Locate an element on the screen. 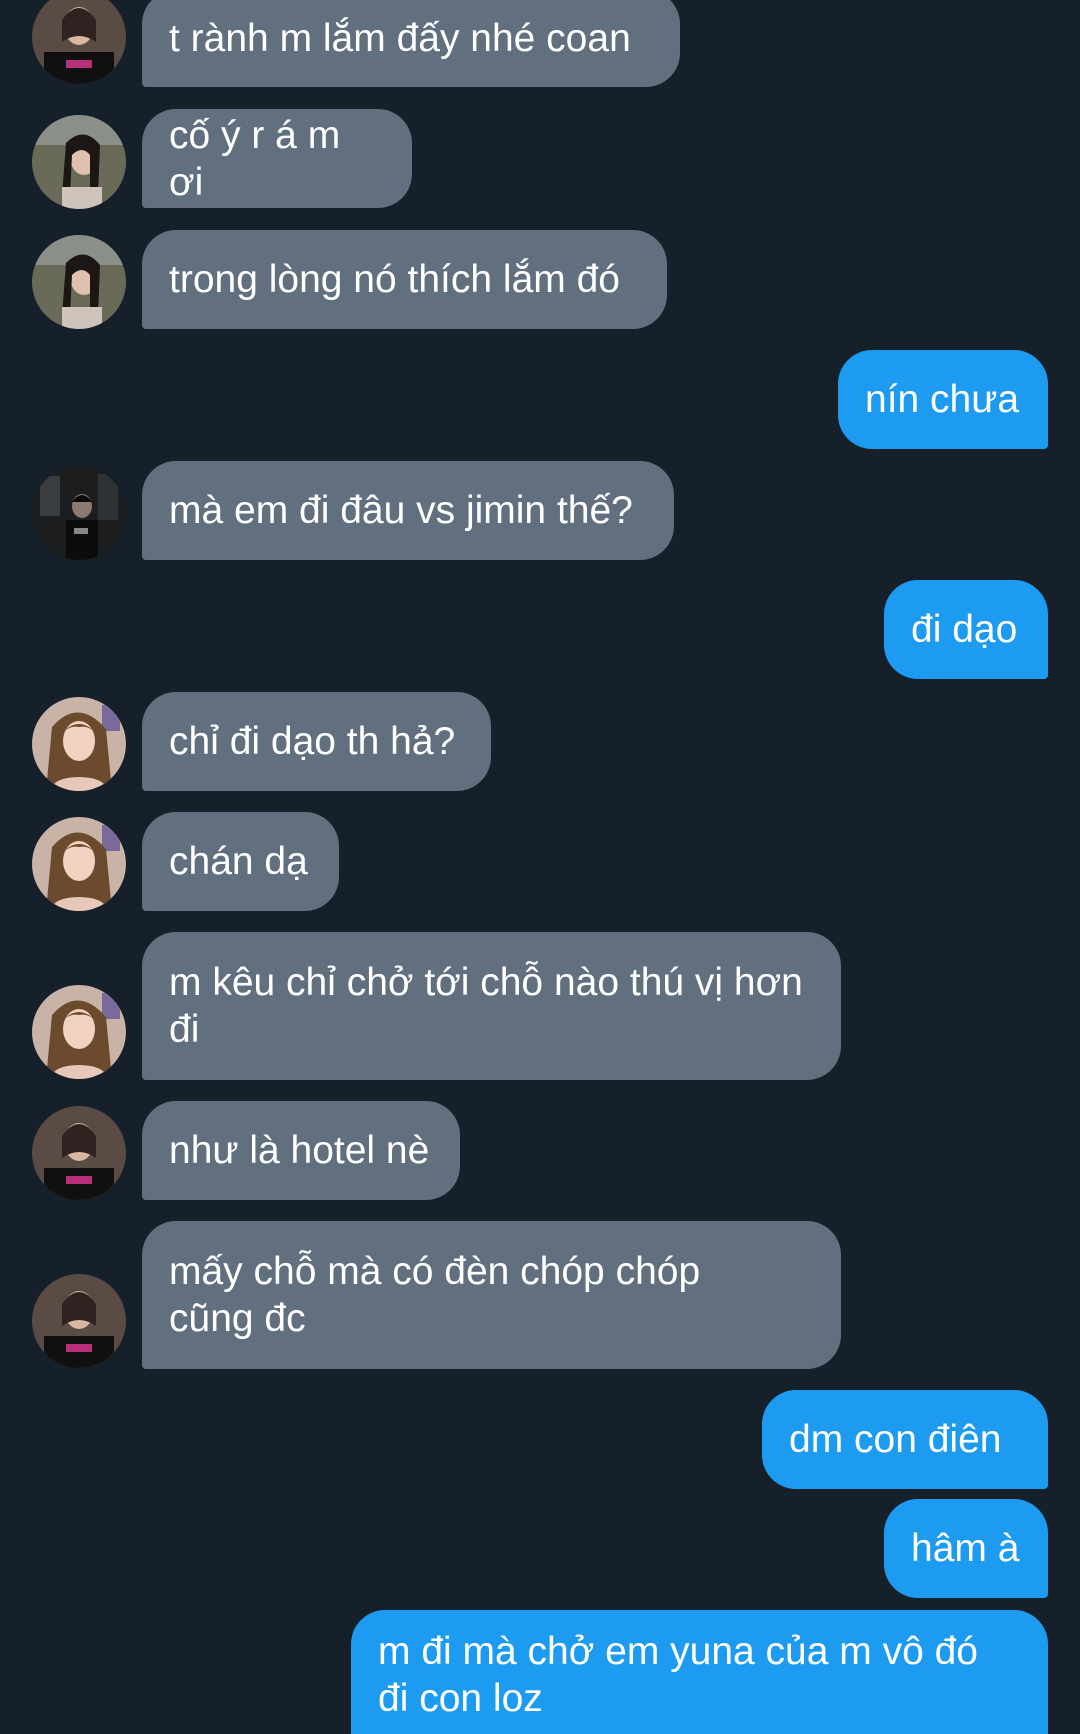 This screenshot has width=1080, height=1734. message-bubble-outgoing: hâm à is located at coordinates (966, 1548).